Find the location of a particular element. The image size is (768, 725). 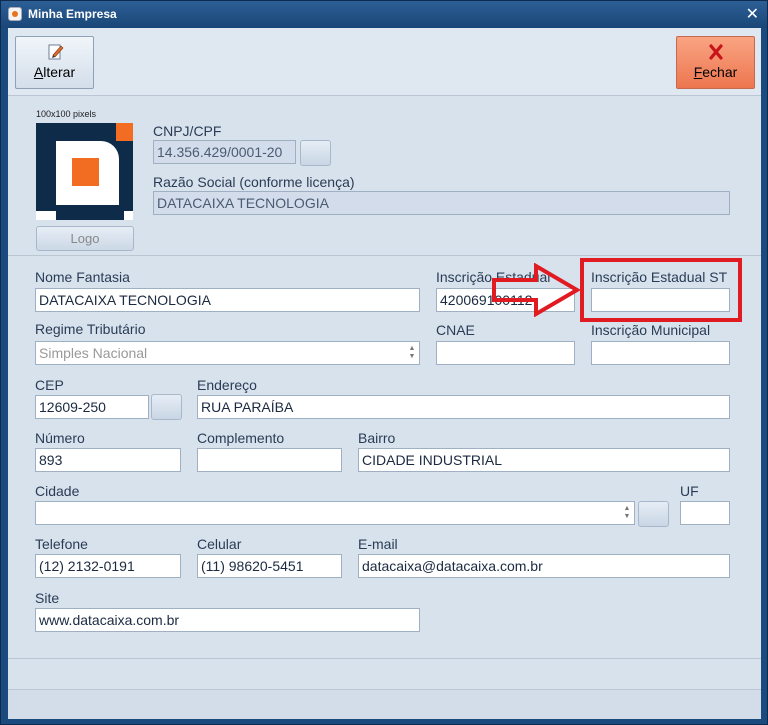

highlight-annotation is located at coordinates (661, 290).